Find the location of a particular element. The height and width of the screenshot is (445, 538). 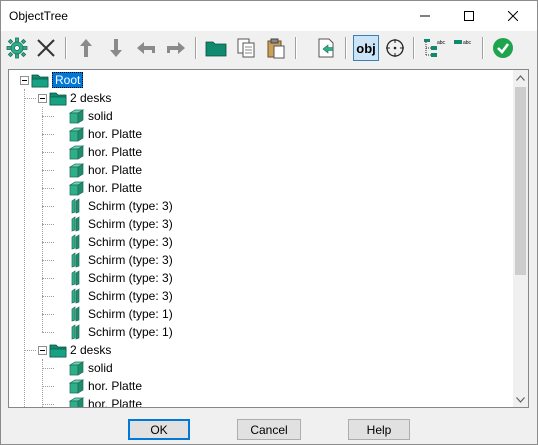

title-bar: ObjectTree is located at coordinates (269, 16).